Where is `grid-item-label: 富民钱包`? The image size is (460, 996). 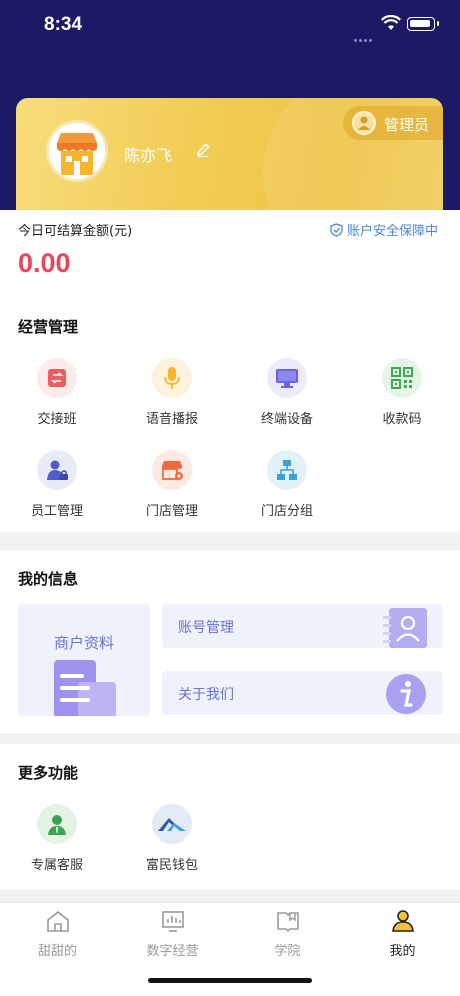
grid-item-label: 富民钱包 is located at coordinates (171, 865).